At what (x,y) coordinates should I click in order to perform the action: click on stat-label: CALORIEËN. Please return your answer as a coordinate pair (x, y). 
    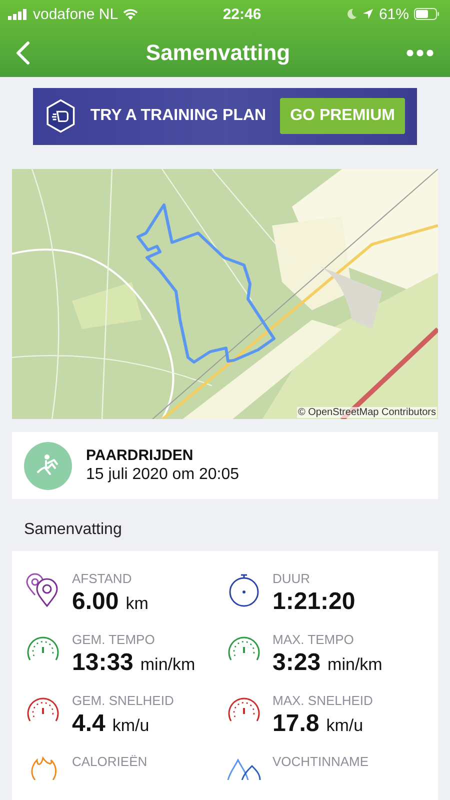
    Looking at the image, I should click on (110, 762).